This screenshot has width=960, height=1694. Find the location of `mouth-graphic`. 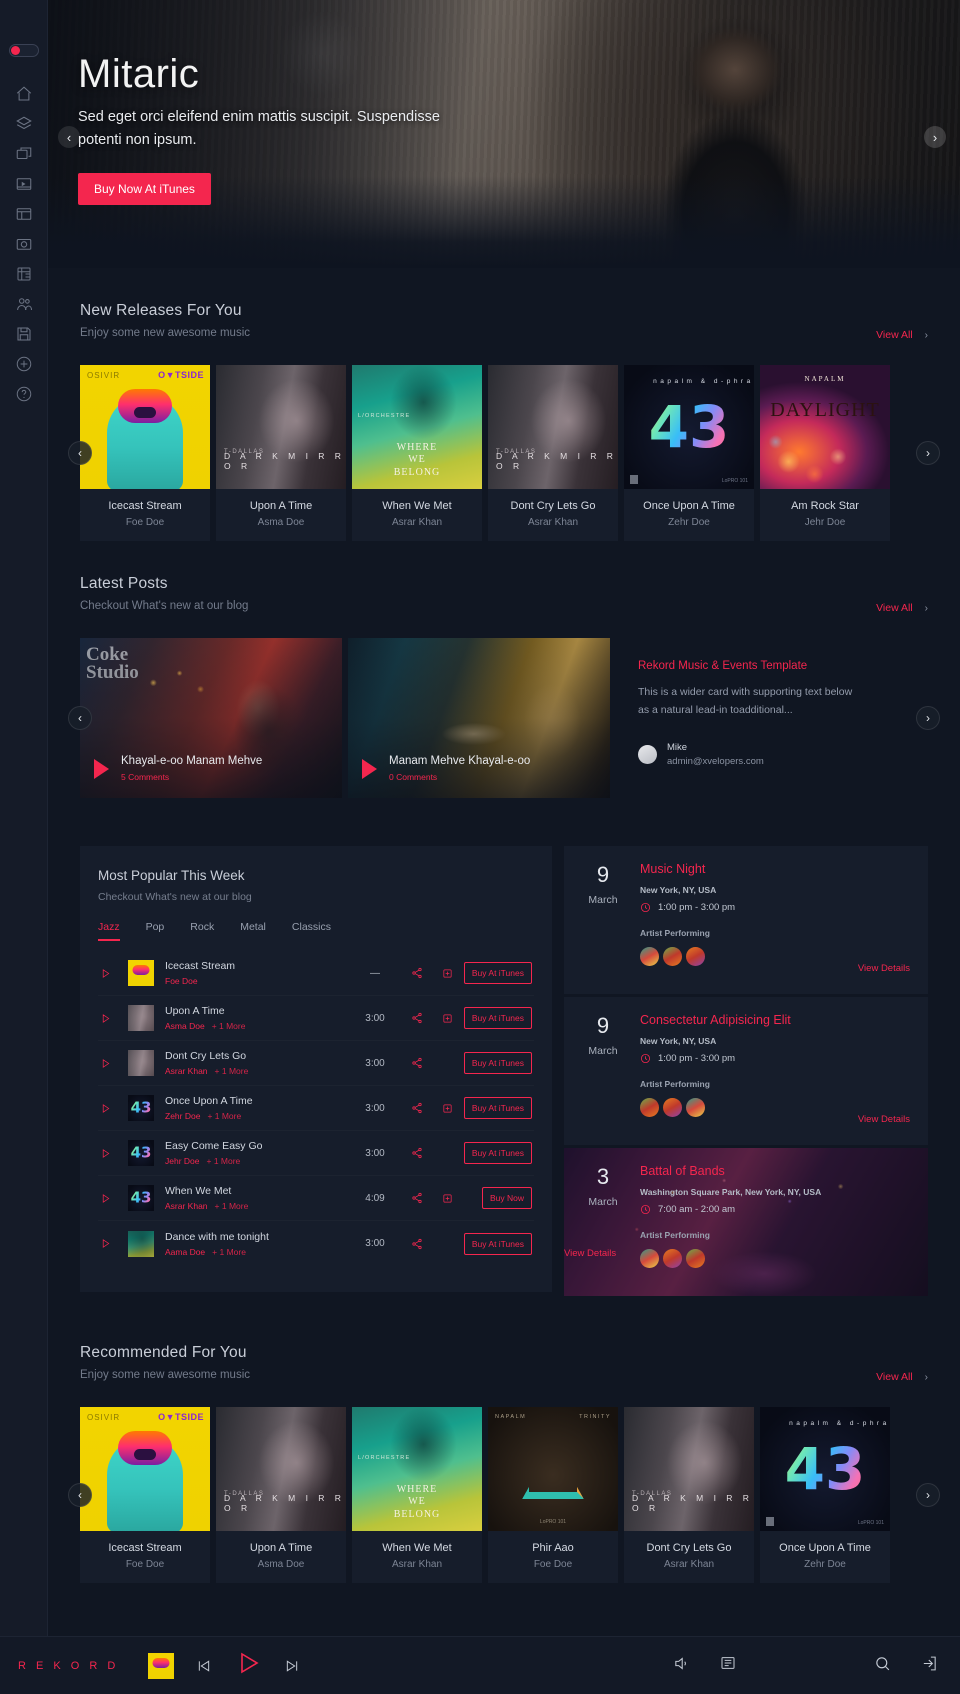

mouth-graphic is located at coordinates (145, 1454).